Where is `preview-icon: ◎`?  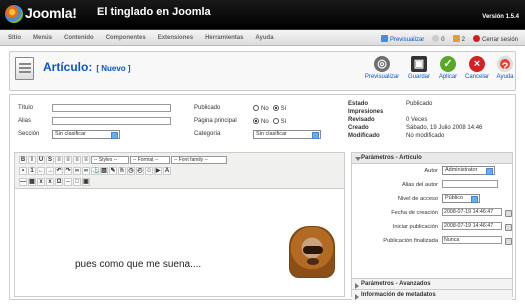 preview-icon: ◎ is located at coordinates (382, 64).